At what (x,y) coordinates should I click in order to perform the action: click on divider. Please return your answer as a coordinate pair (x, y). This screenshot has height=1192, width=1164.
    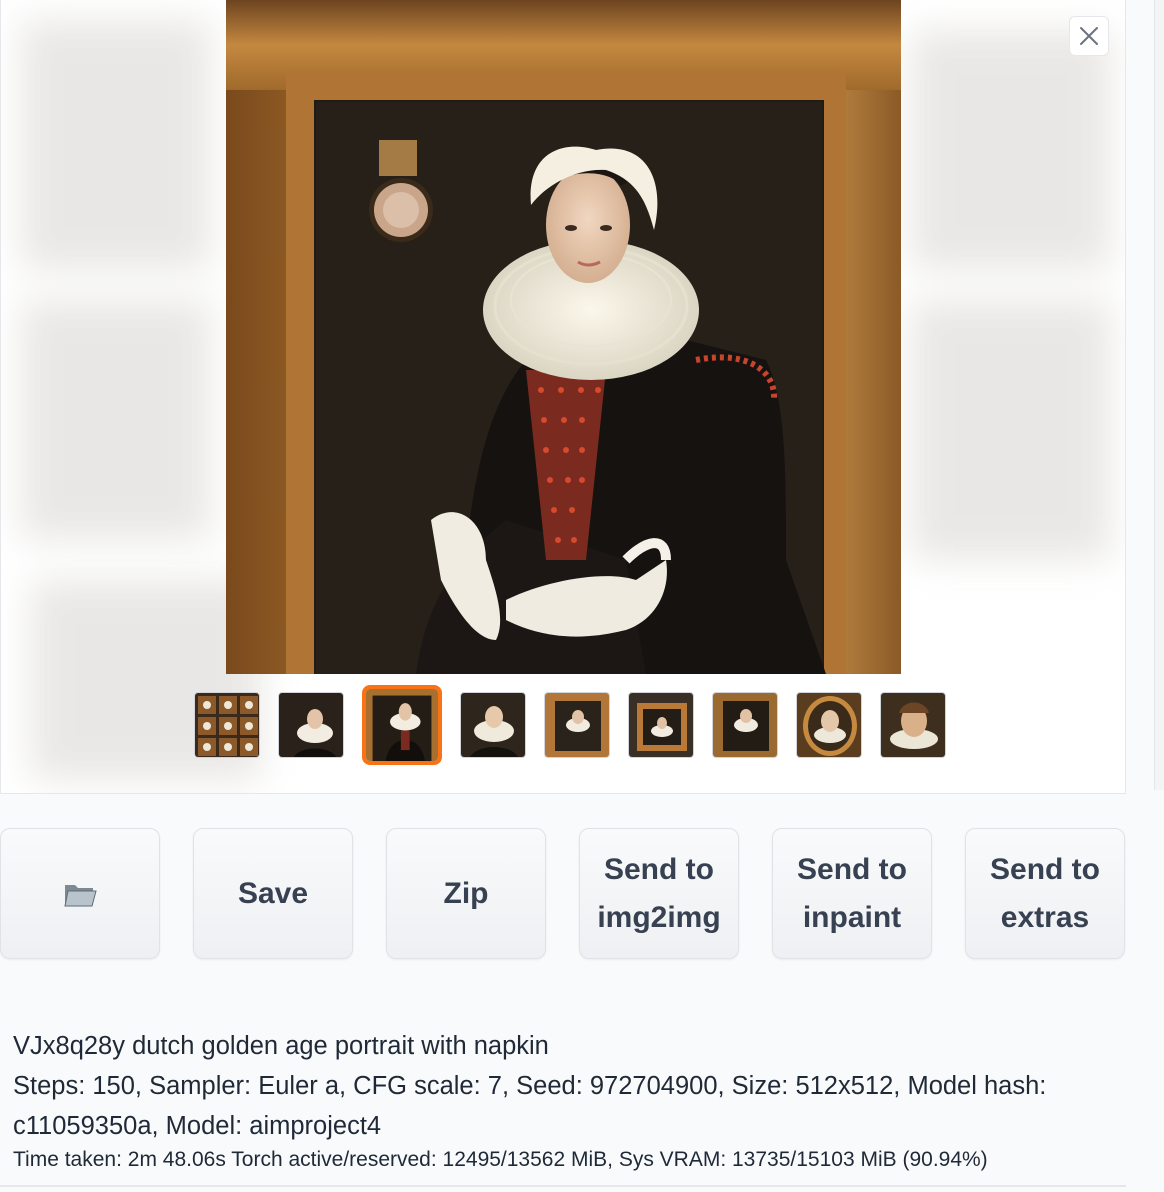
    Looking at the image, I should click on (563, 1186).